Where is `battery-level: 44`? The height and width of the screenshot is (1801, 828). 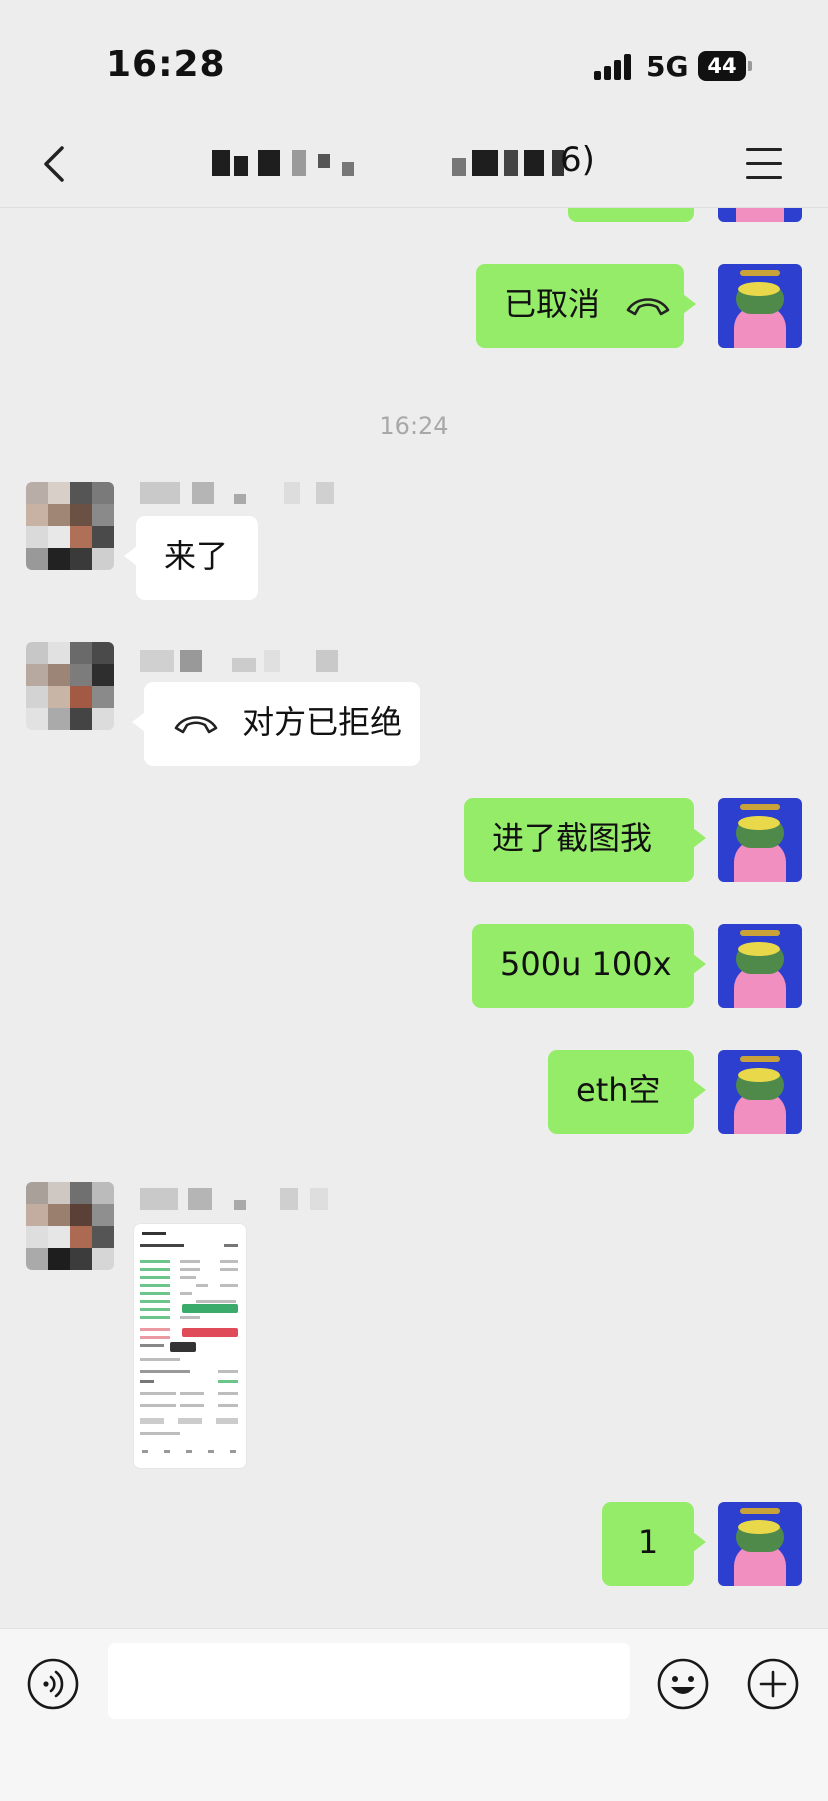
battery-level: 44 is located at coordinates (722, 66).